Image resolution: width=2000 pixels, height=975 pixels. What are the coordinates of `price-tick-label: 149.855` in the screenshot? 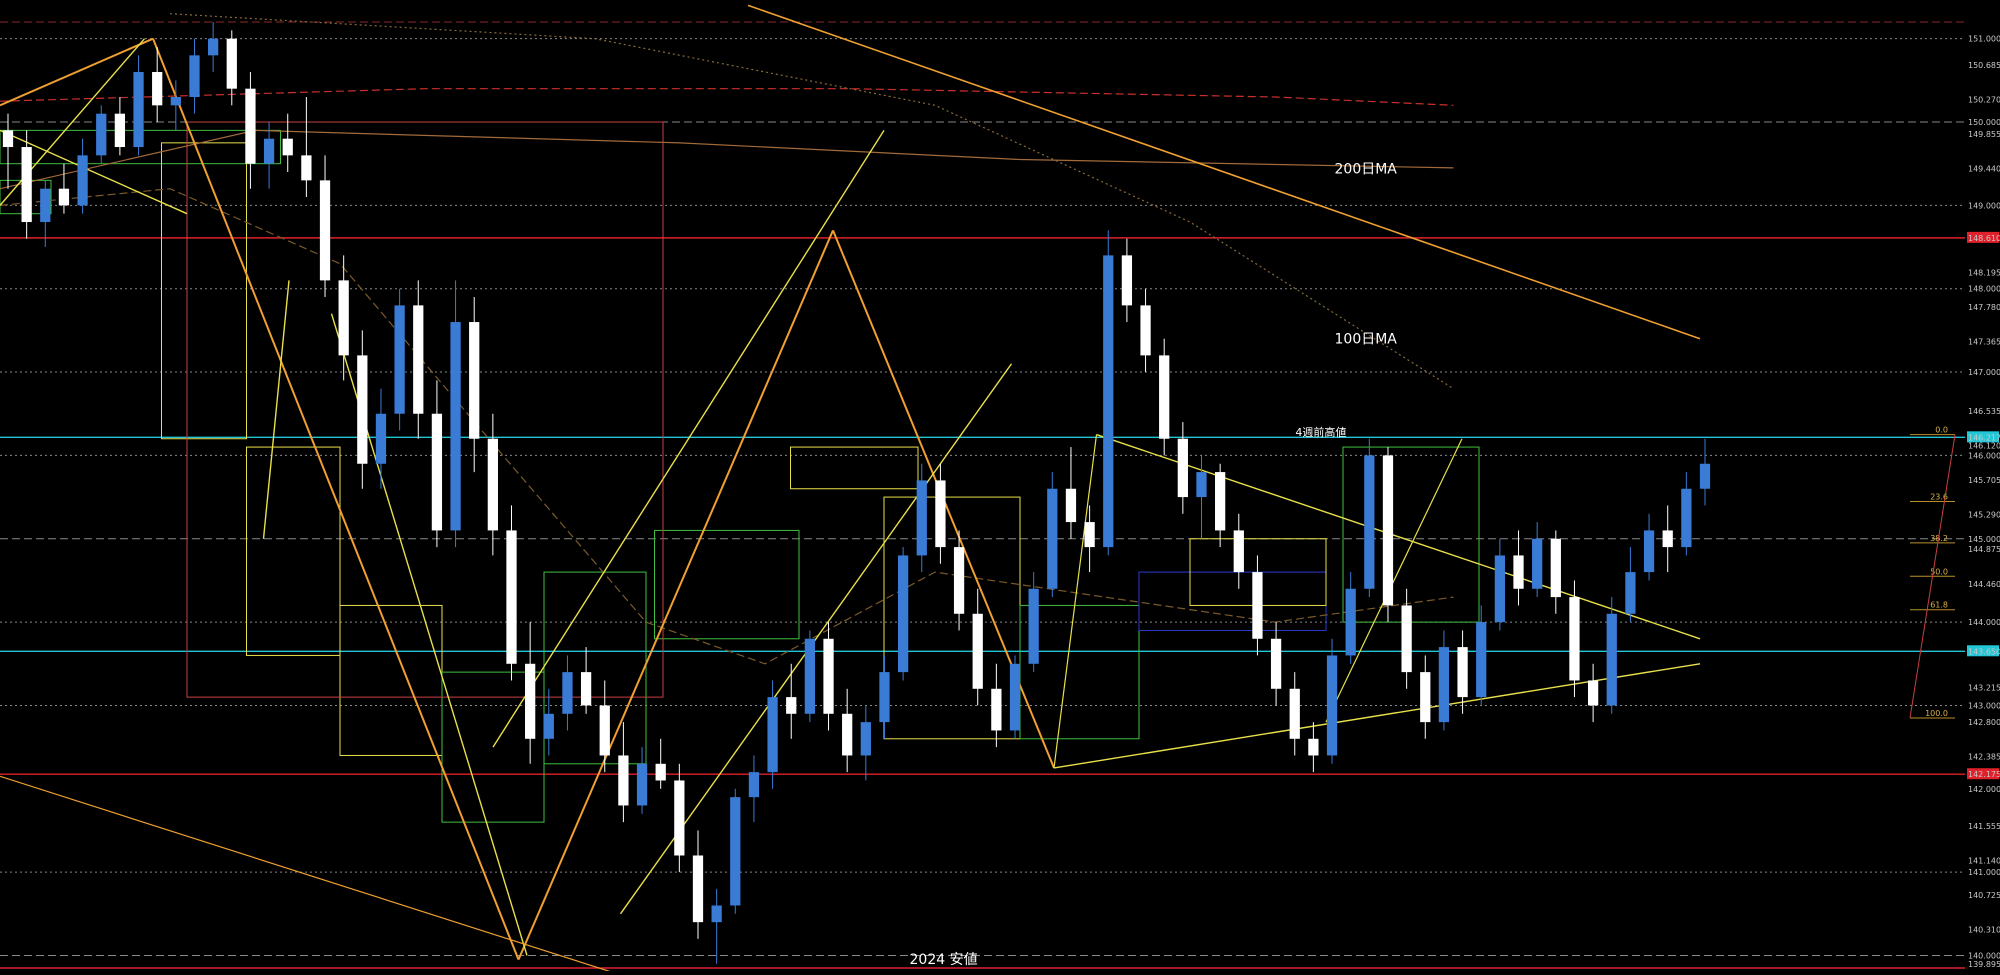 It's located at (1984, 134).